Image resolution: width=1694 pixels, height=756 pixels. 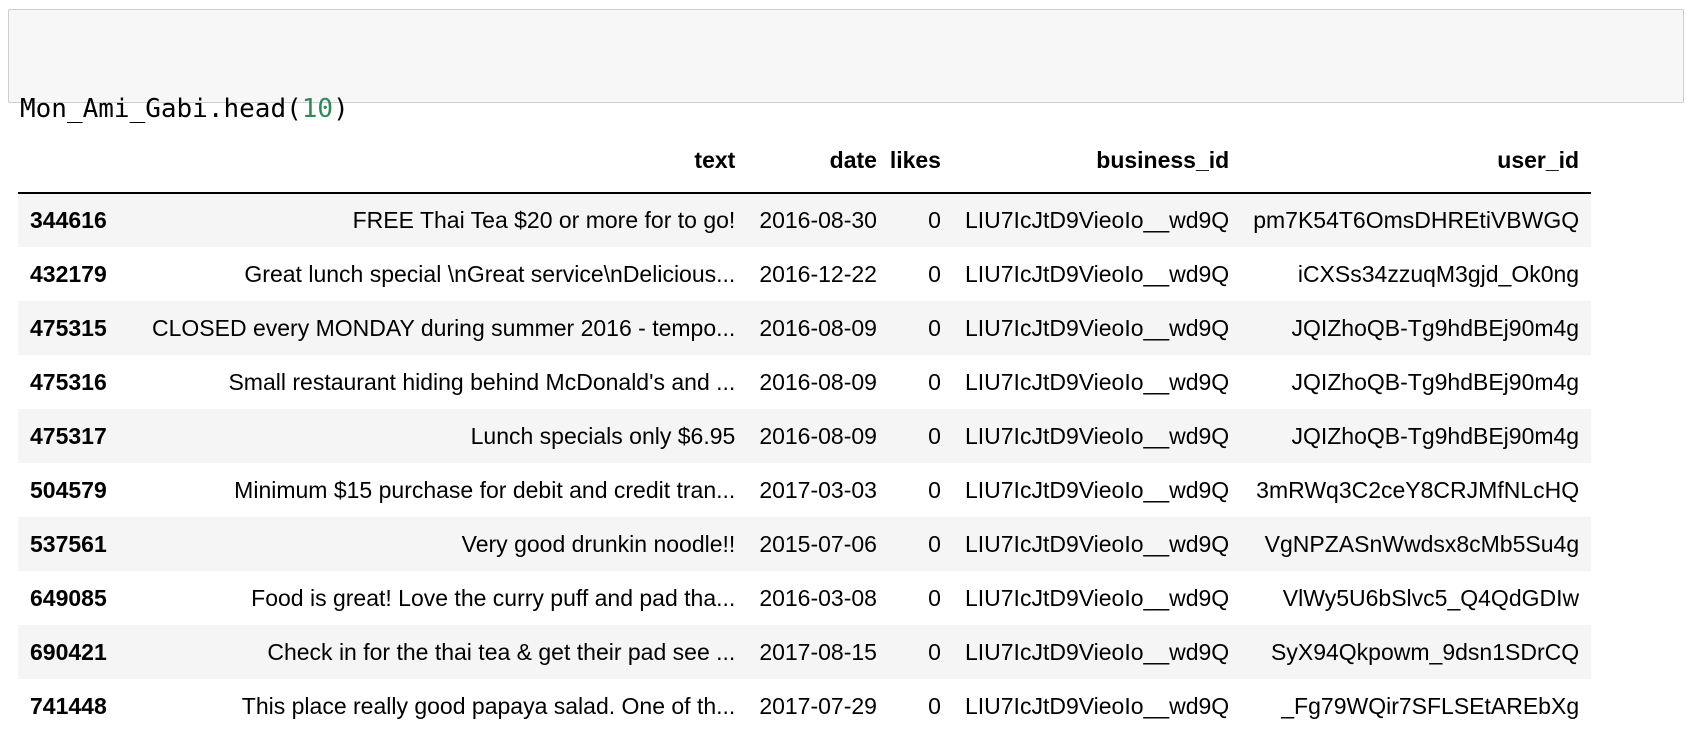 I want to click on cell-user-id: pm7K54T6OmsDHREtiVBWGQ, so click(x=1416, y=220).